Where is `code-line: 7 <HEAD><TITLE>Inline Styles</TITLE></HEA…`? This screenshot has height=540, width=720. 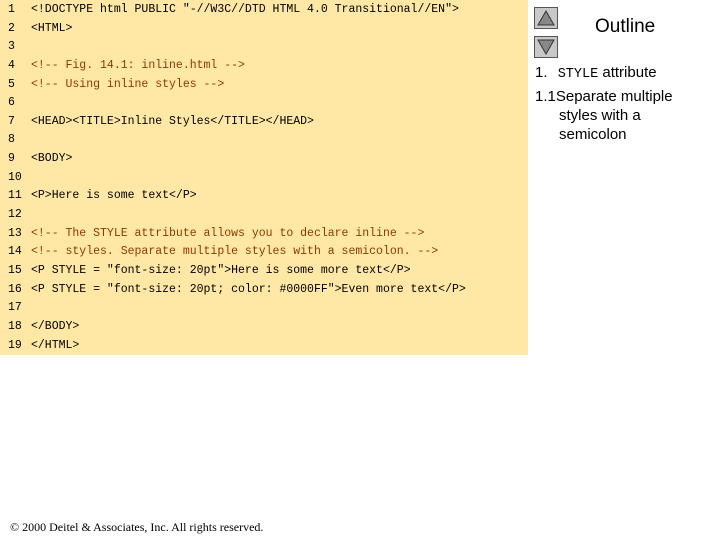 code-line: 7 <HEAD><TITLE>Inline Styles</TITLE></HEA… is located at coordinates (264, 122).